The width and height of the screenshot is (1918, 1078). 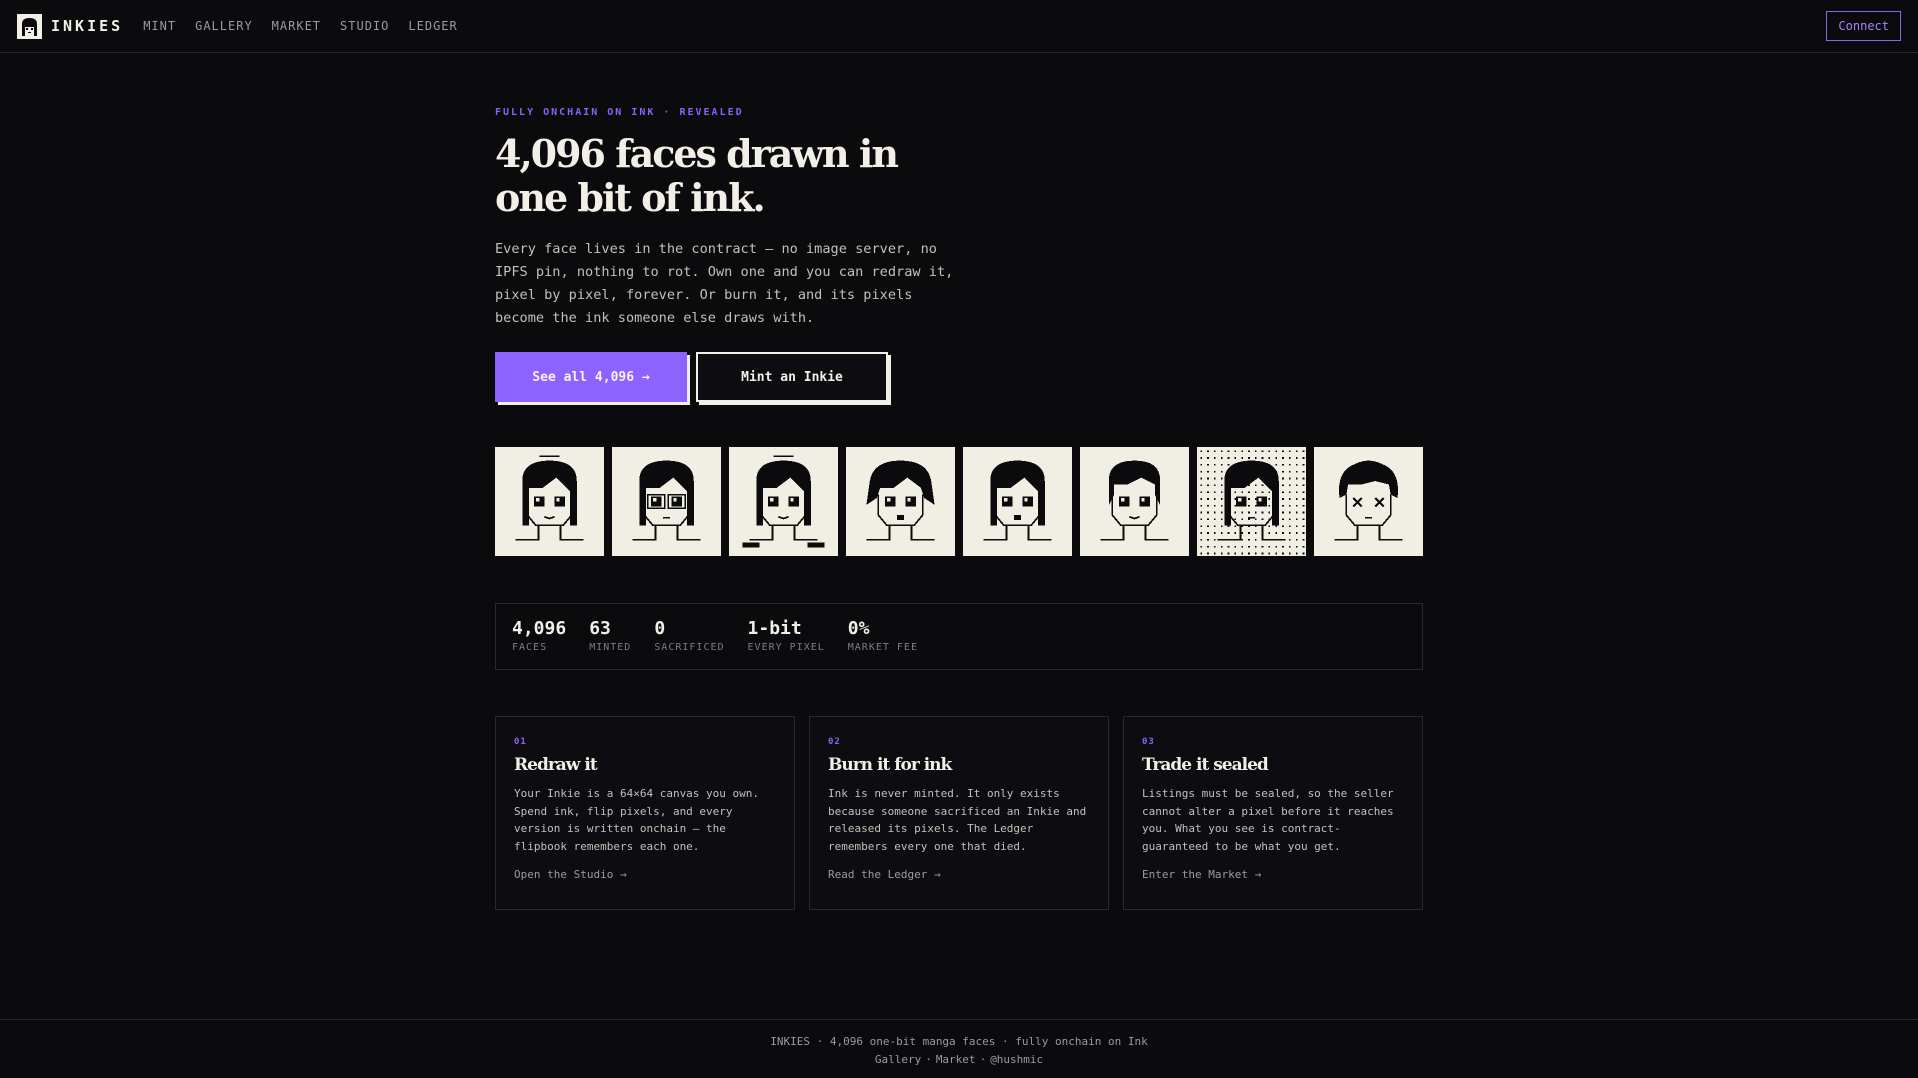 I want to click on stat-label: MARKET FEE, so click(x=882, y=647).